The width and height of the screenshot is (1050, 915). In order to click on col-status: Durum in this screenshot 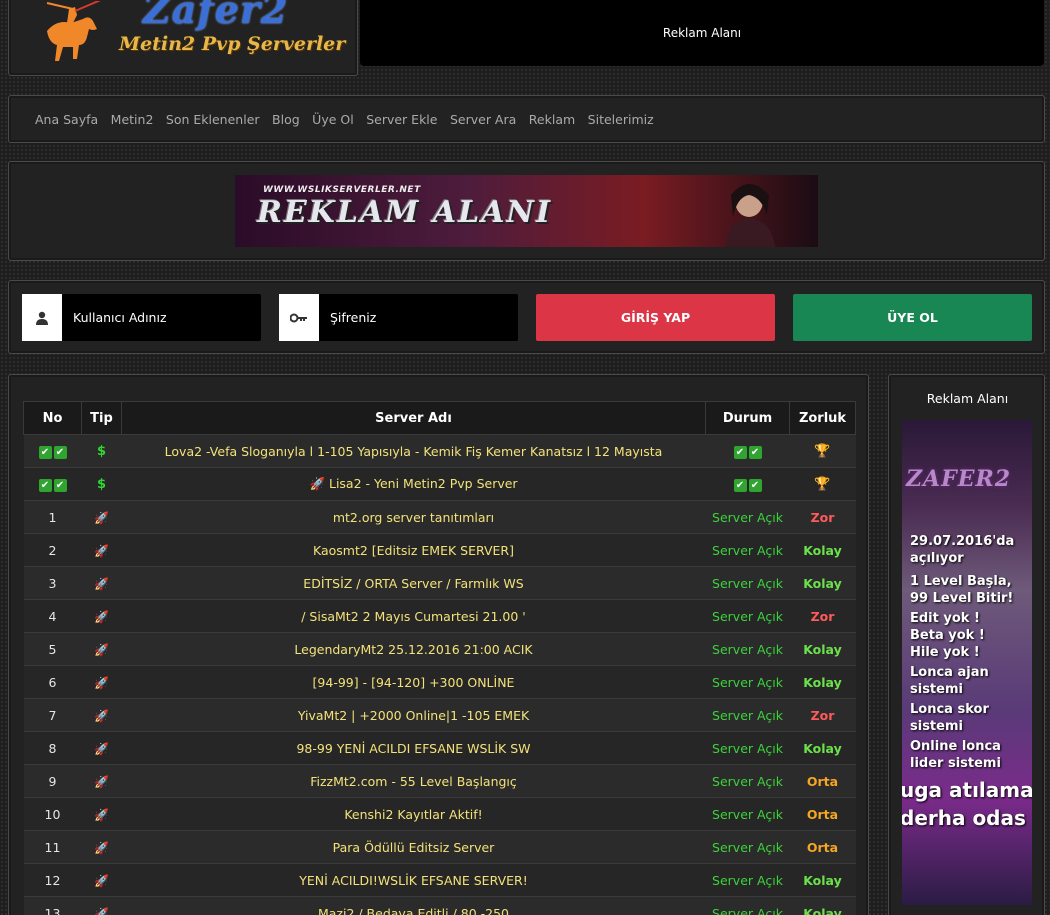, I will do `click(747, 418)`.